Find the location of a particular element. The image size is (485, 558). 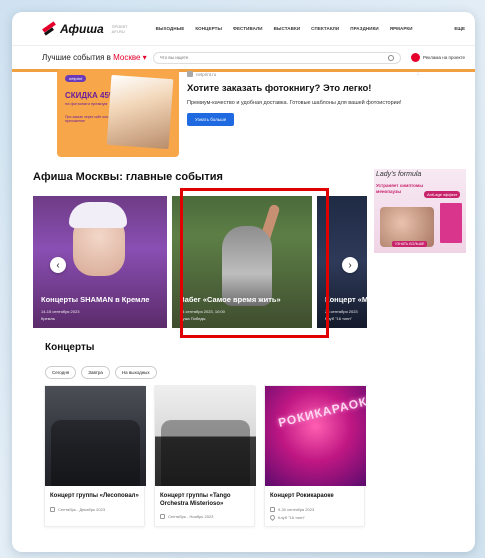

ad-learn-more-button: Узнать больше is located at coordinates (211, 119).